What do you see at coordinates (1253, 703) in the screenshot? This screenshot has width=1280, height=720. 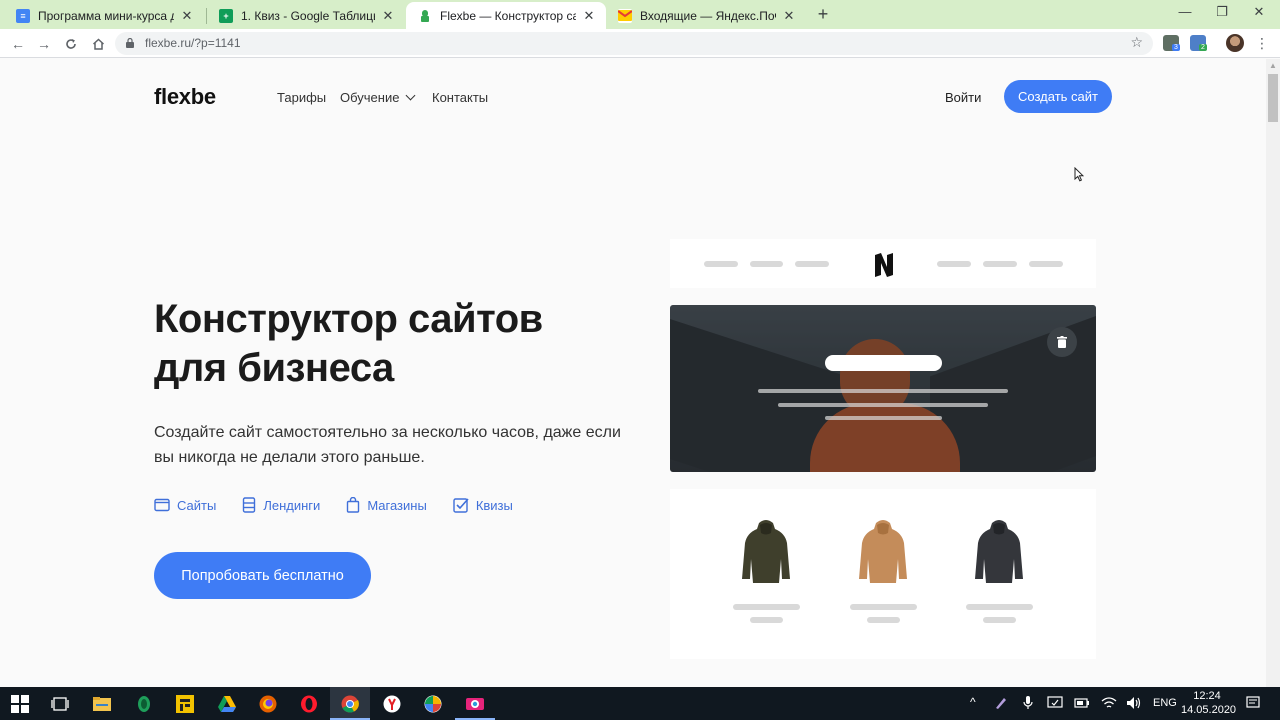 I see `action-center-icon` at bounding box center [1253, 703].